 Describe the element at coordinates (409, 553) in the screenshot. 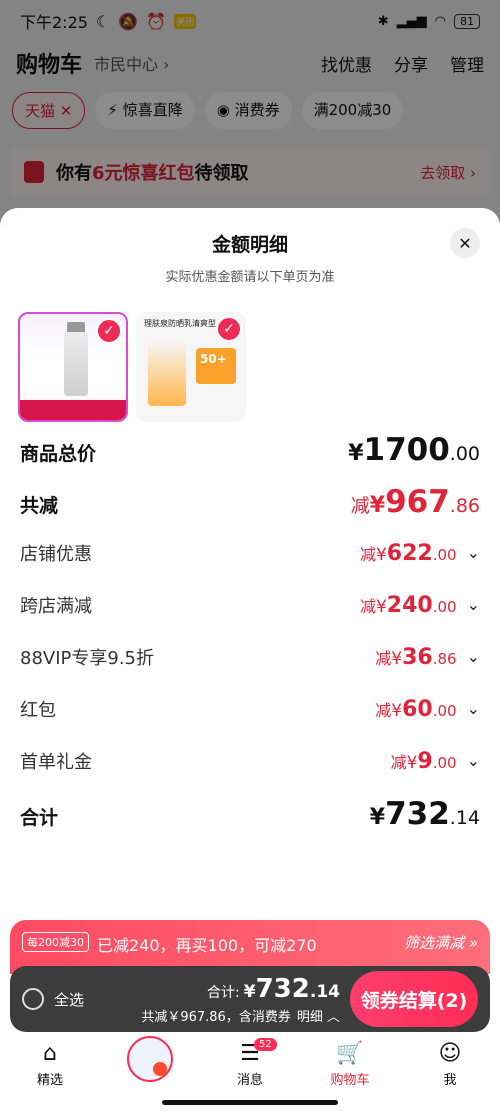

I see `discount-int: 622` at that location.